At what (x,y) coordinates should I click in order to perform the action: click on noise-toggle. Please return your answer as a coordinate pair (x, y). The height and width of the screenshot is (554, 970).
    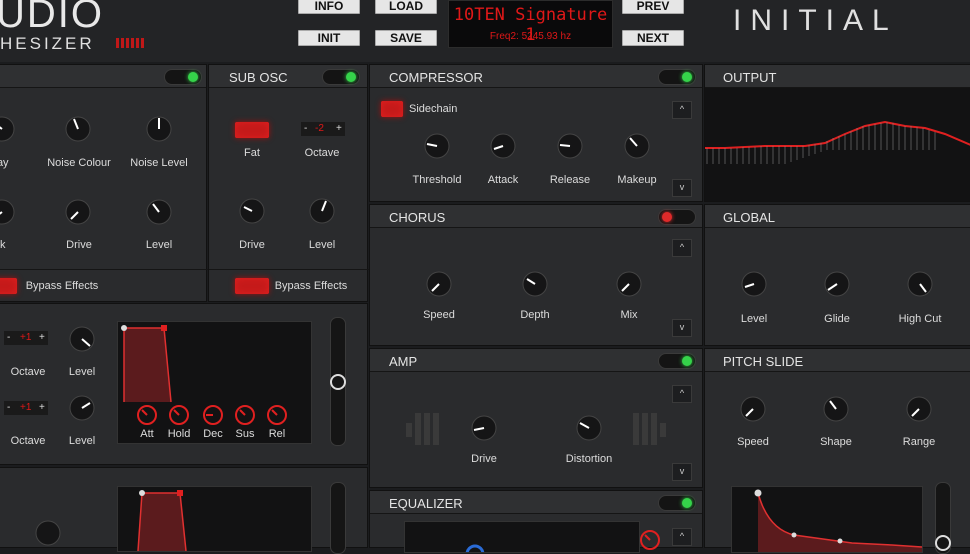
    Looking at the image, I should click on (183, 77).